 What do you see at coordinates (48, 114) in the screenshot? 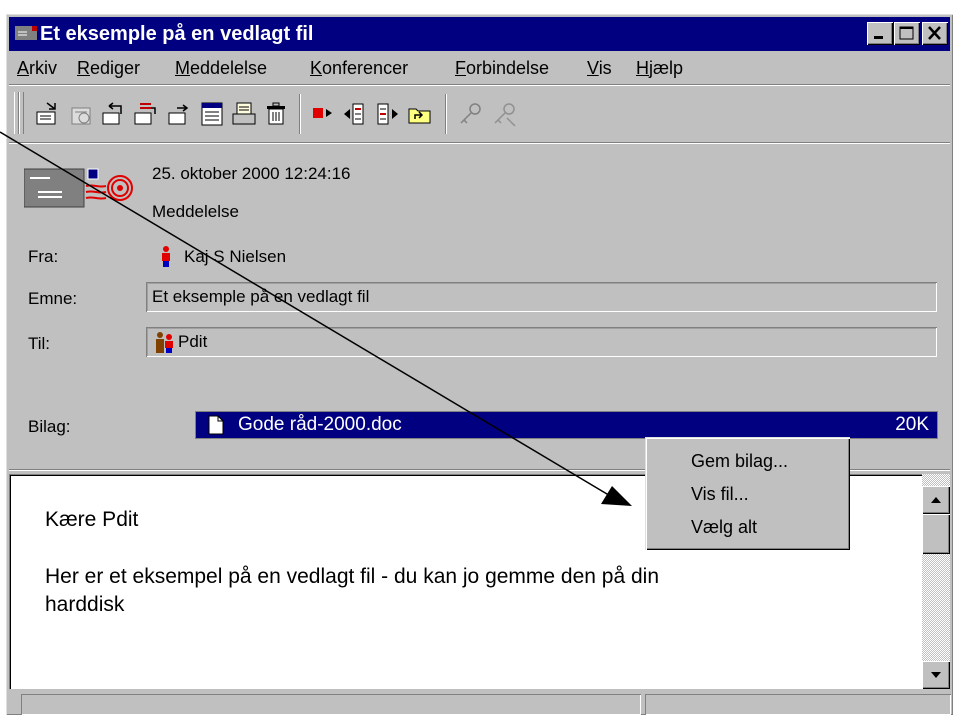
I see `new-message-icon` at bounding box center [48, 114].